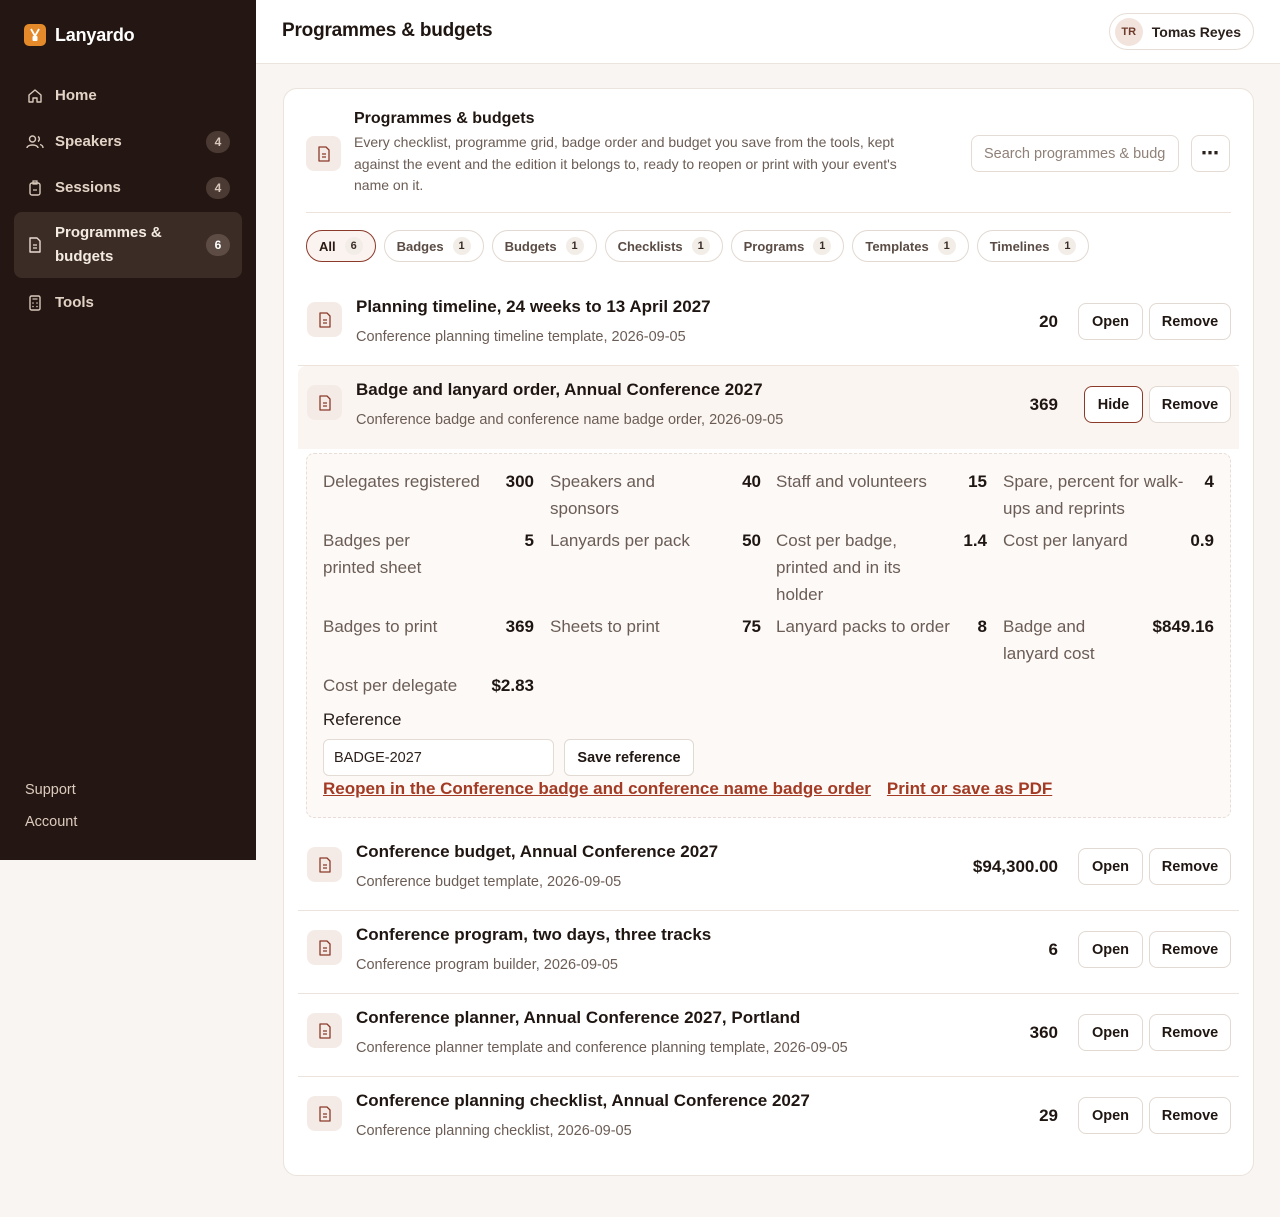  I want to click on field-value: 75, so click(751, 626).